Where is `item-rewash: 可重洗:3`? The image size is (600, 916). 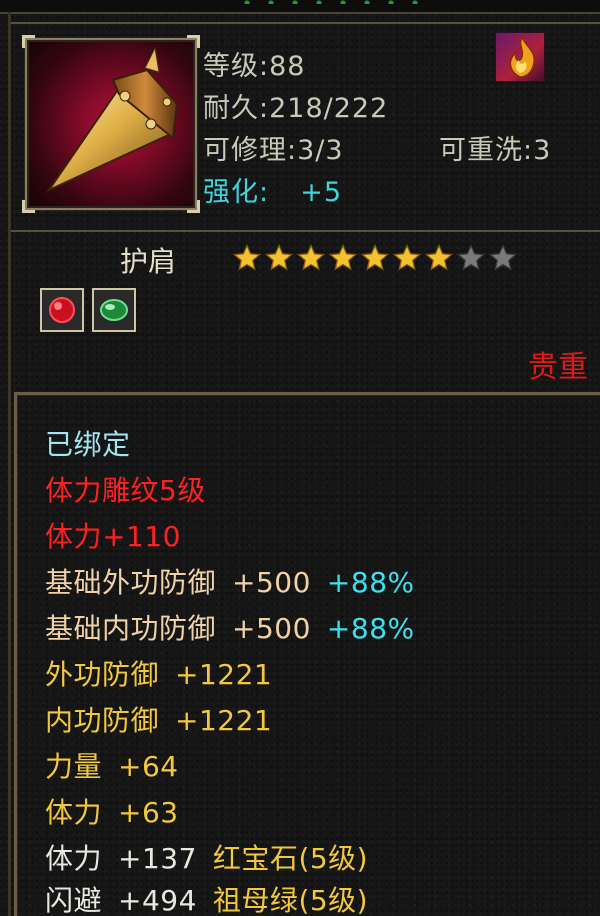
item-rewash: 可重洗:3 is located at coordinates (495, 150).